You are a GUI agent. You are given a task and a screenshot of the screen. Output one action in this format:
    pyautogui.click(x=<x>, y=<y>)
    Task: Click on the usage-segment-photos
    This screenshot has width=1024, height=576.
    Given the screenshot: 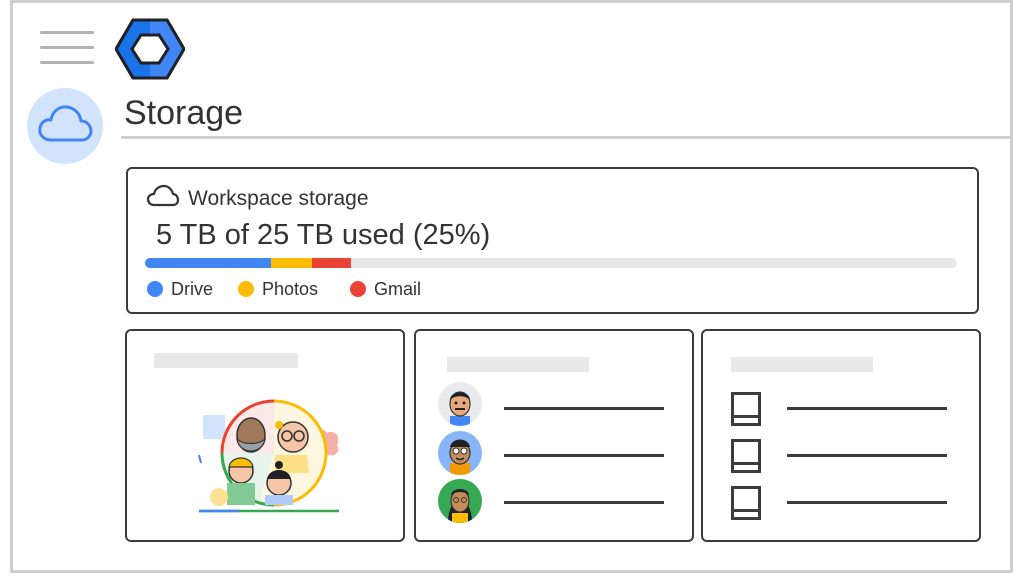 What is the action you would take?
    pyautogui.click(x=291, y=263)
    